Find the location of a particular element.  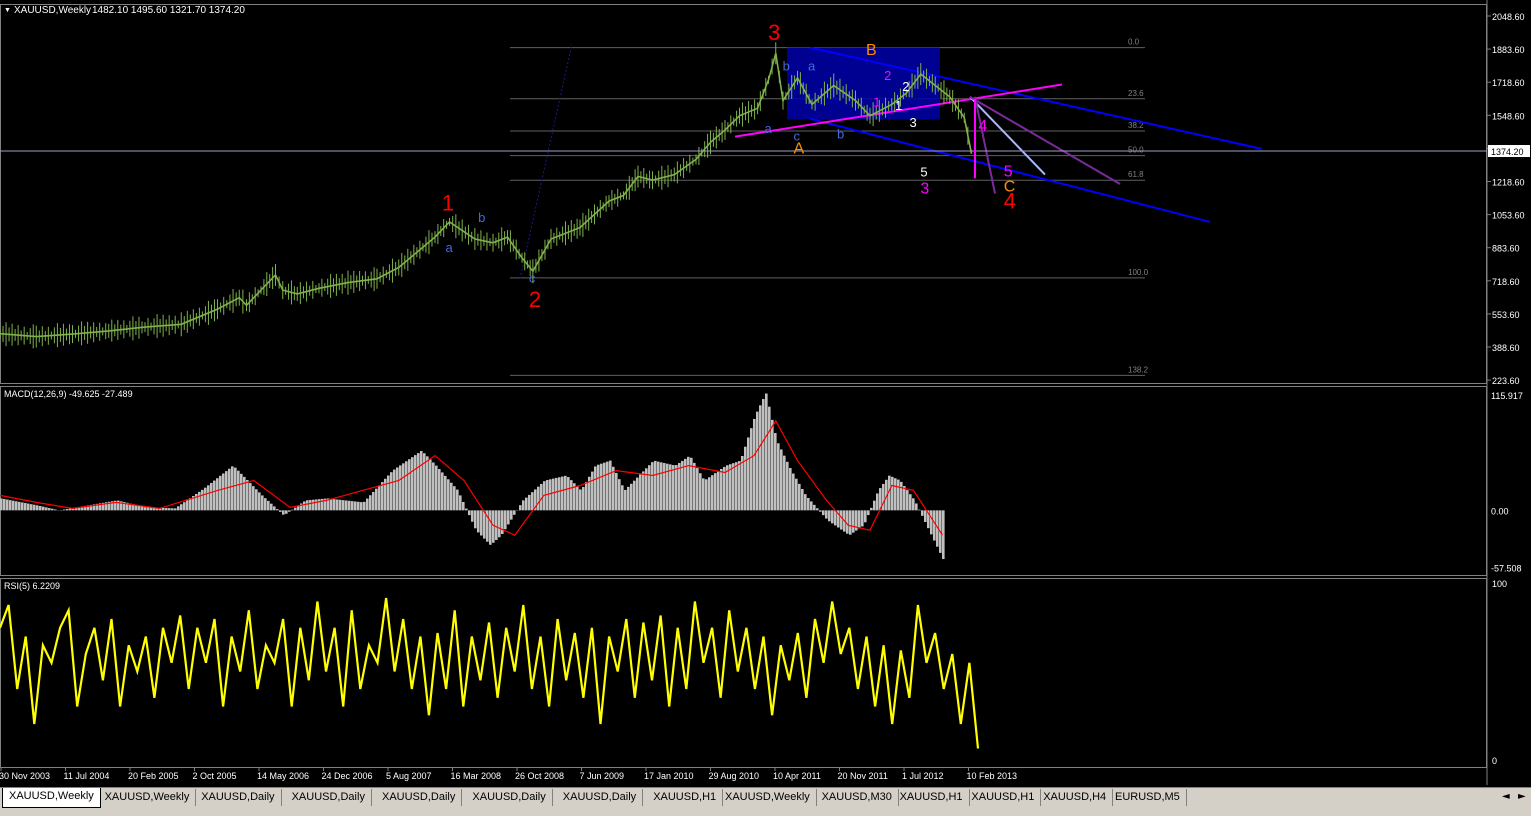

wave-label: b is located at coordinates (481, 217).